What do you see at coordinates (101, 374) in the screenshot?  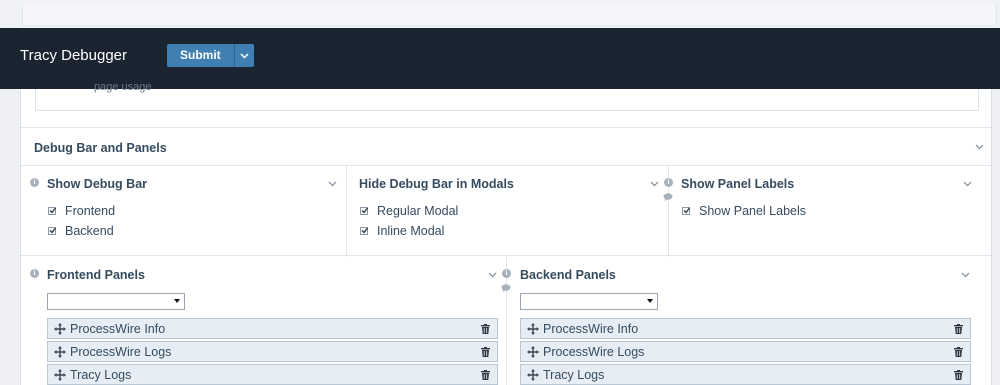 I see `frontend-panel-name: Tracy Logs` at bounding box center [101, 374].